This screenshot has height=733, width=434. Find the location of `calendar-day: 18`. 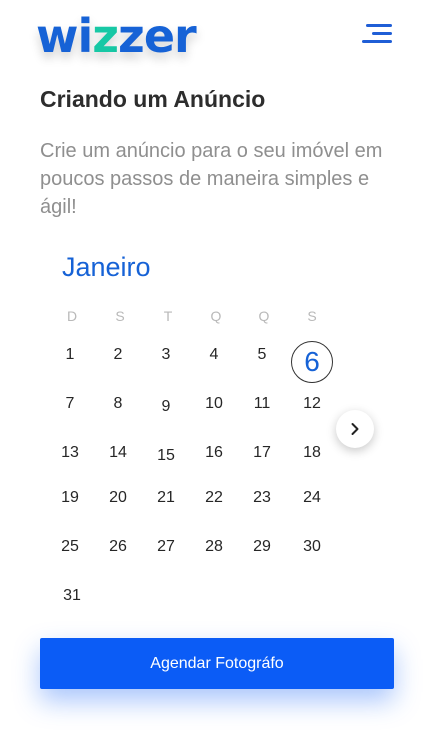

calendar-day: 18 is located at coordinates (312, 453).